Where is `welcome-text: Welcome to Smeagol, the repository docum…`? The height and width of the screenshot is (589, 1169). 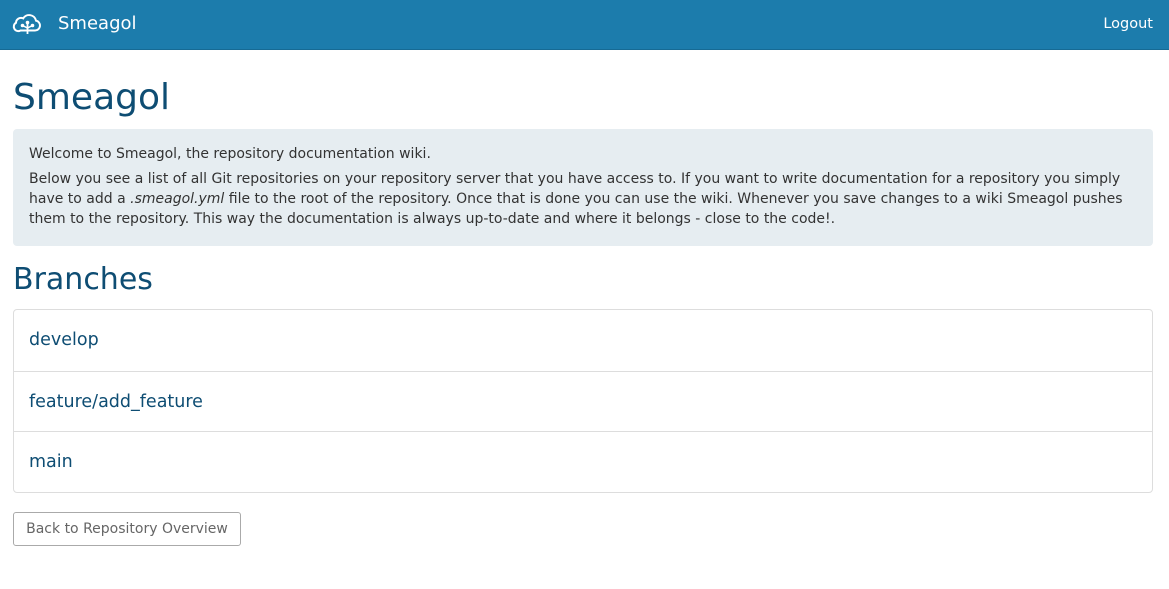
welcome-text: Welcome to Smeagol, the repository docum… is located at coordinates (230, 154).